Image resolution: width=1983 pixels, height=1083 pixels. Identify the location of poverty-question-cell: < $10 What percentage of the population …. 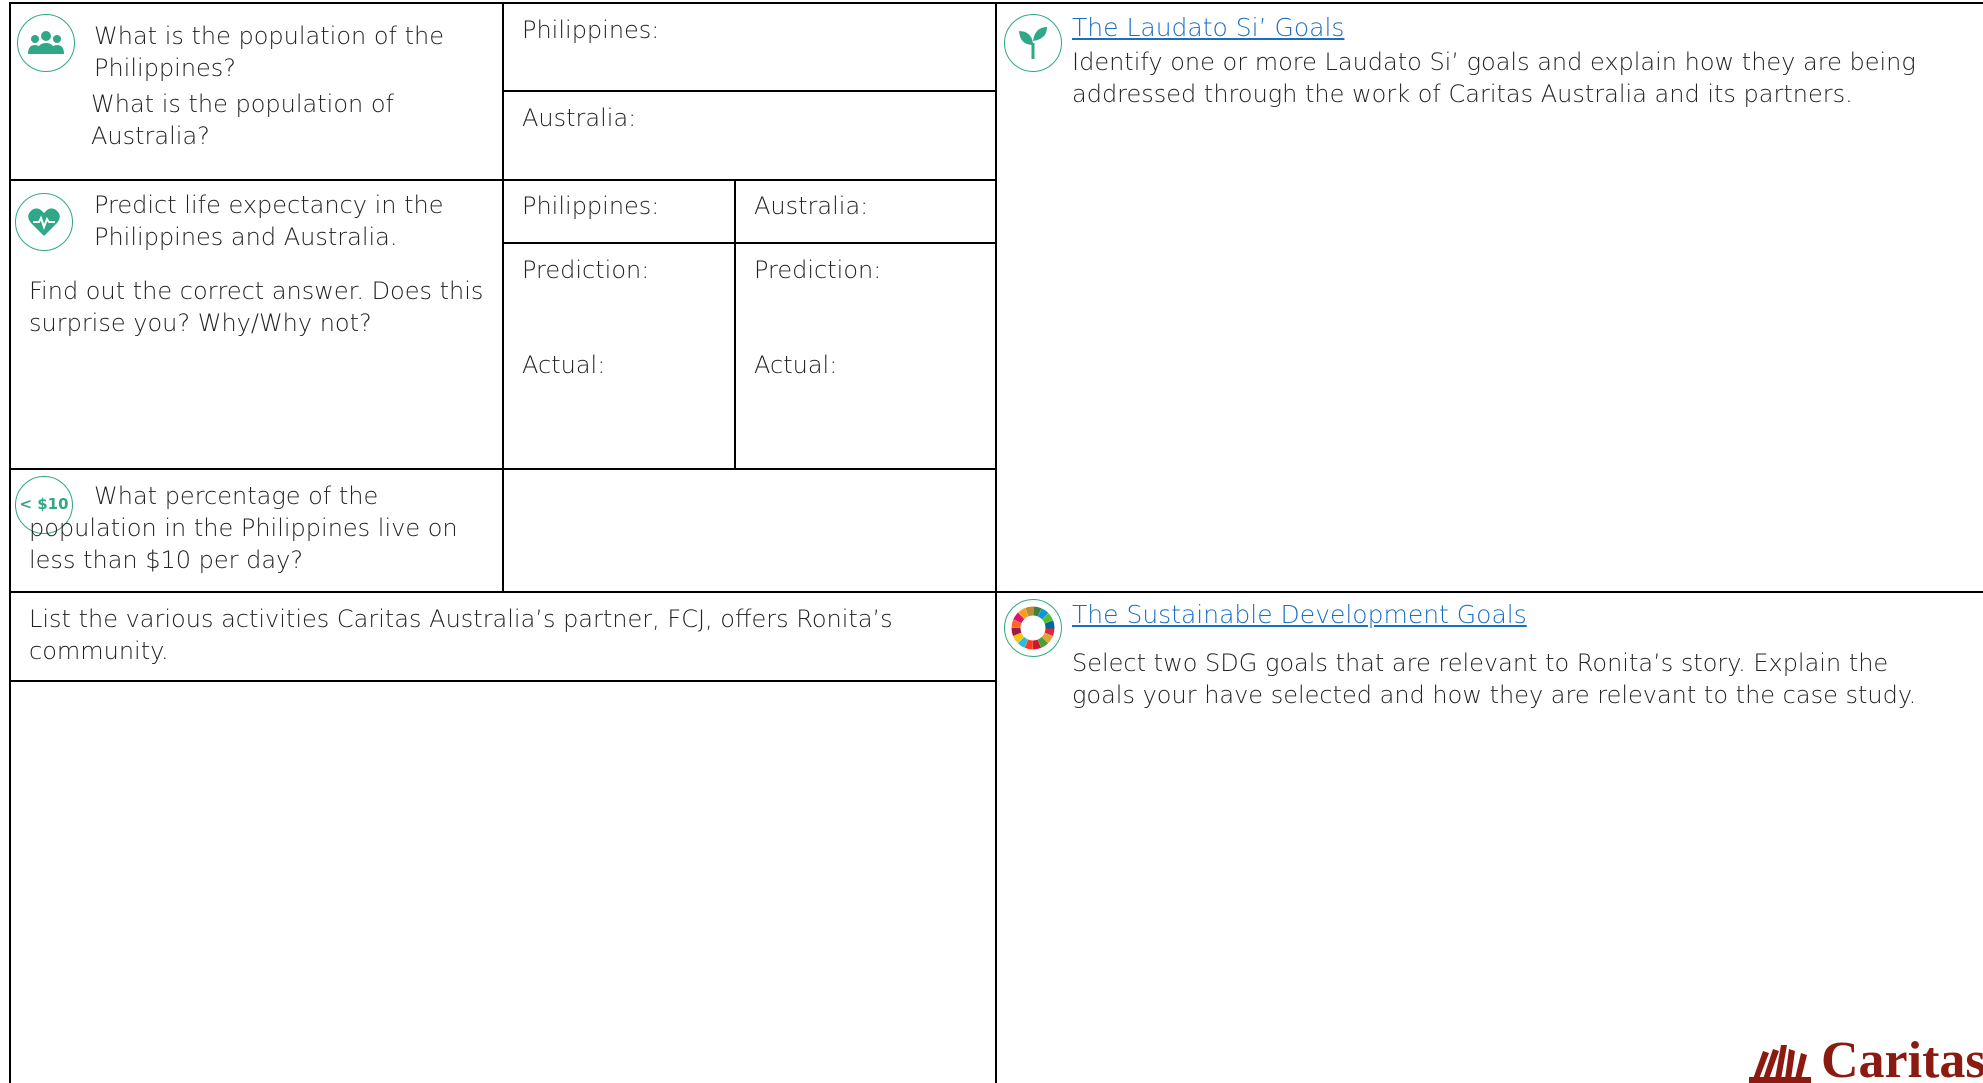
(256, 530).